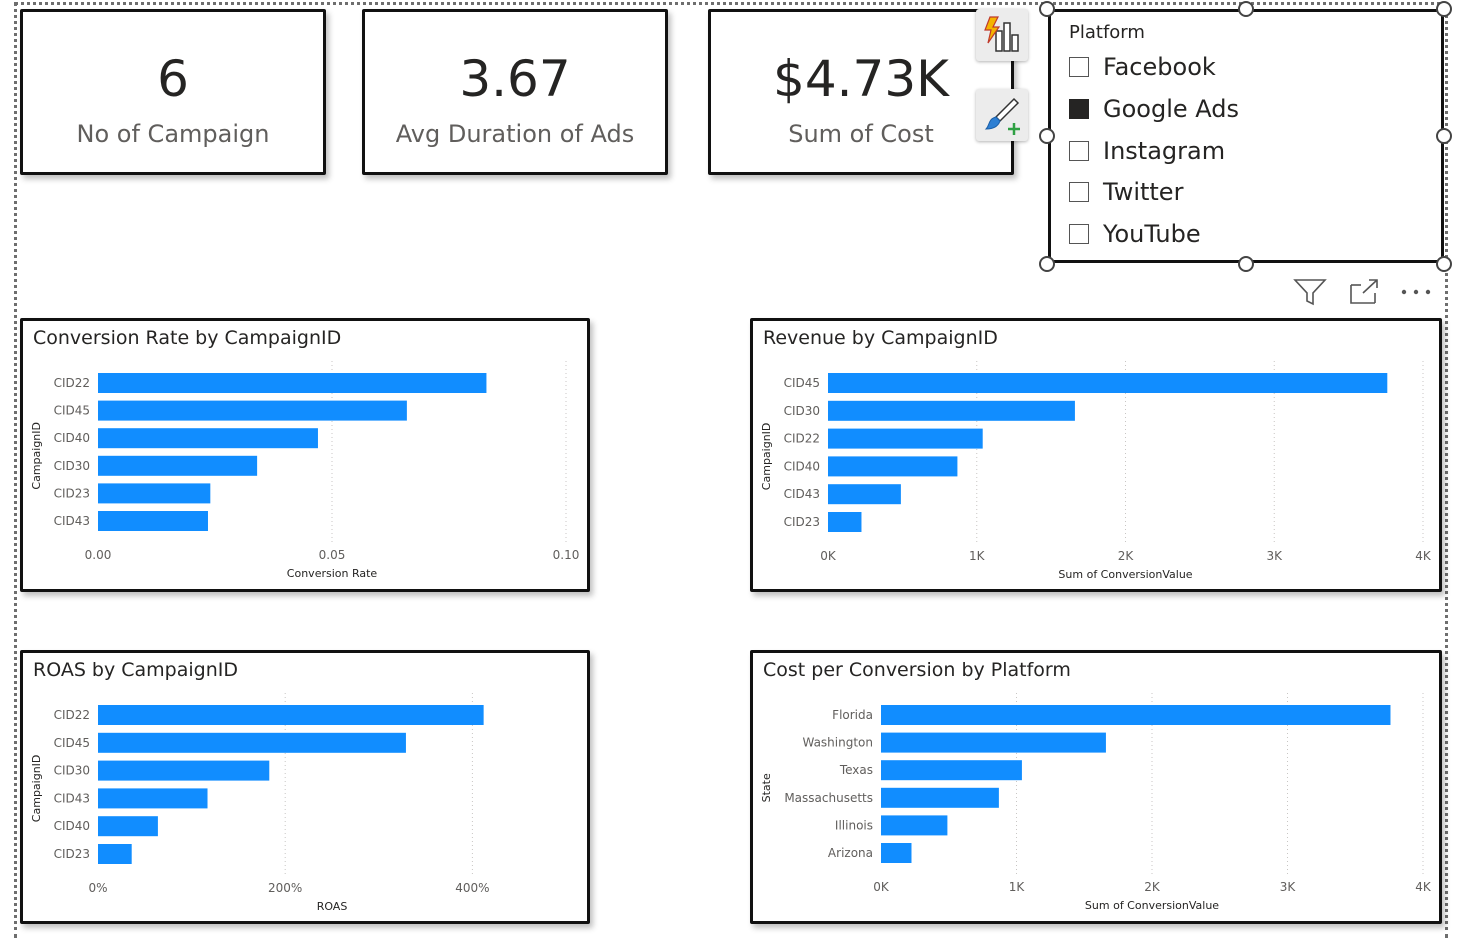 The height and width of the screenshot is (941, 1473). What do you see at coordinates (1246, 9) in the screenshot?
I see `resize-handle-top-middle` at bounding box center [1246, 9].